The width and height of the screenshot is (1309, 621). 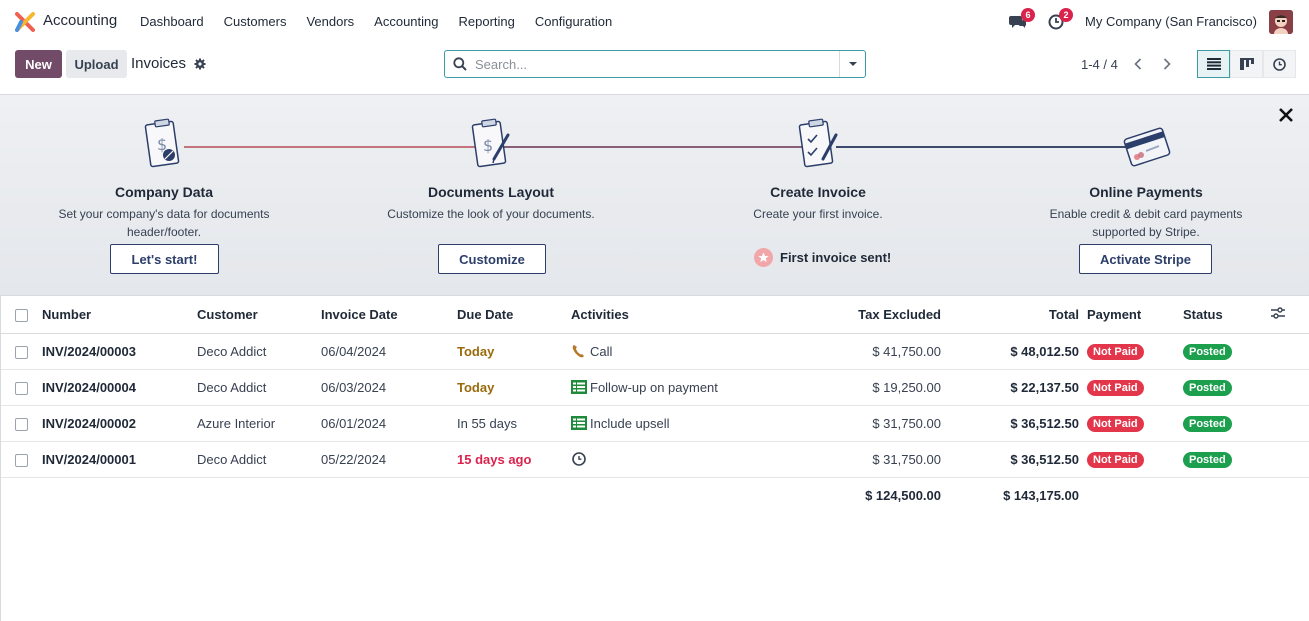 I want to click on column-total: Total, so click(x=1010, y=315).